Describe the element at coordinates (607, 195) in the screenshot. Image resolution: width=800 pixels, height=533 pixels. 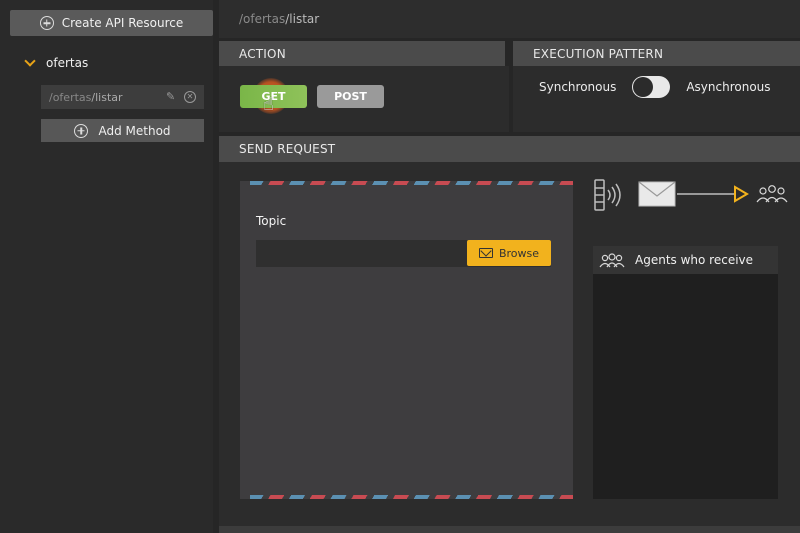
I see `satellite-icon` at that location.